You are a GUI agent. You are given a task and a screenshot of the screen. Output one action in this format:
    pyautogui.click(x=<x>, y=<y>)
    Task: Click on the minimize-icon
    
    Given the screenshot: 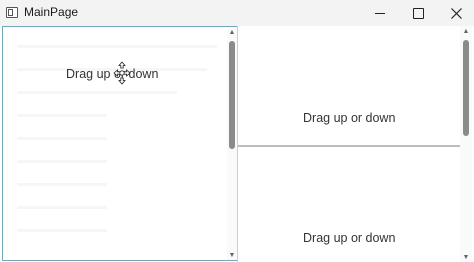 What is the action you would take?
    pyautogui.click(x=380, y=13)
    